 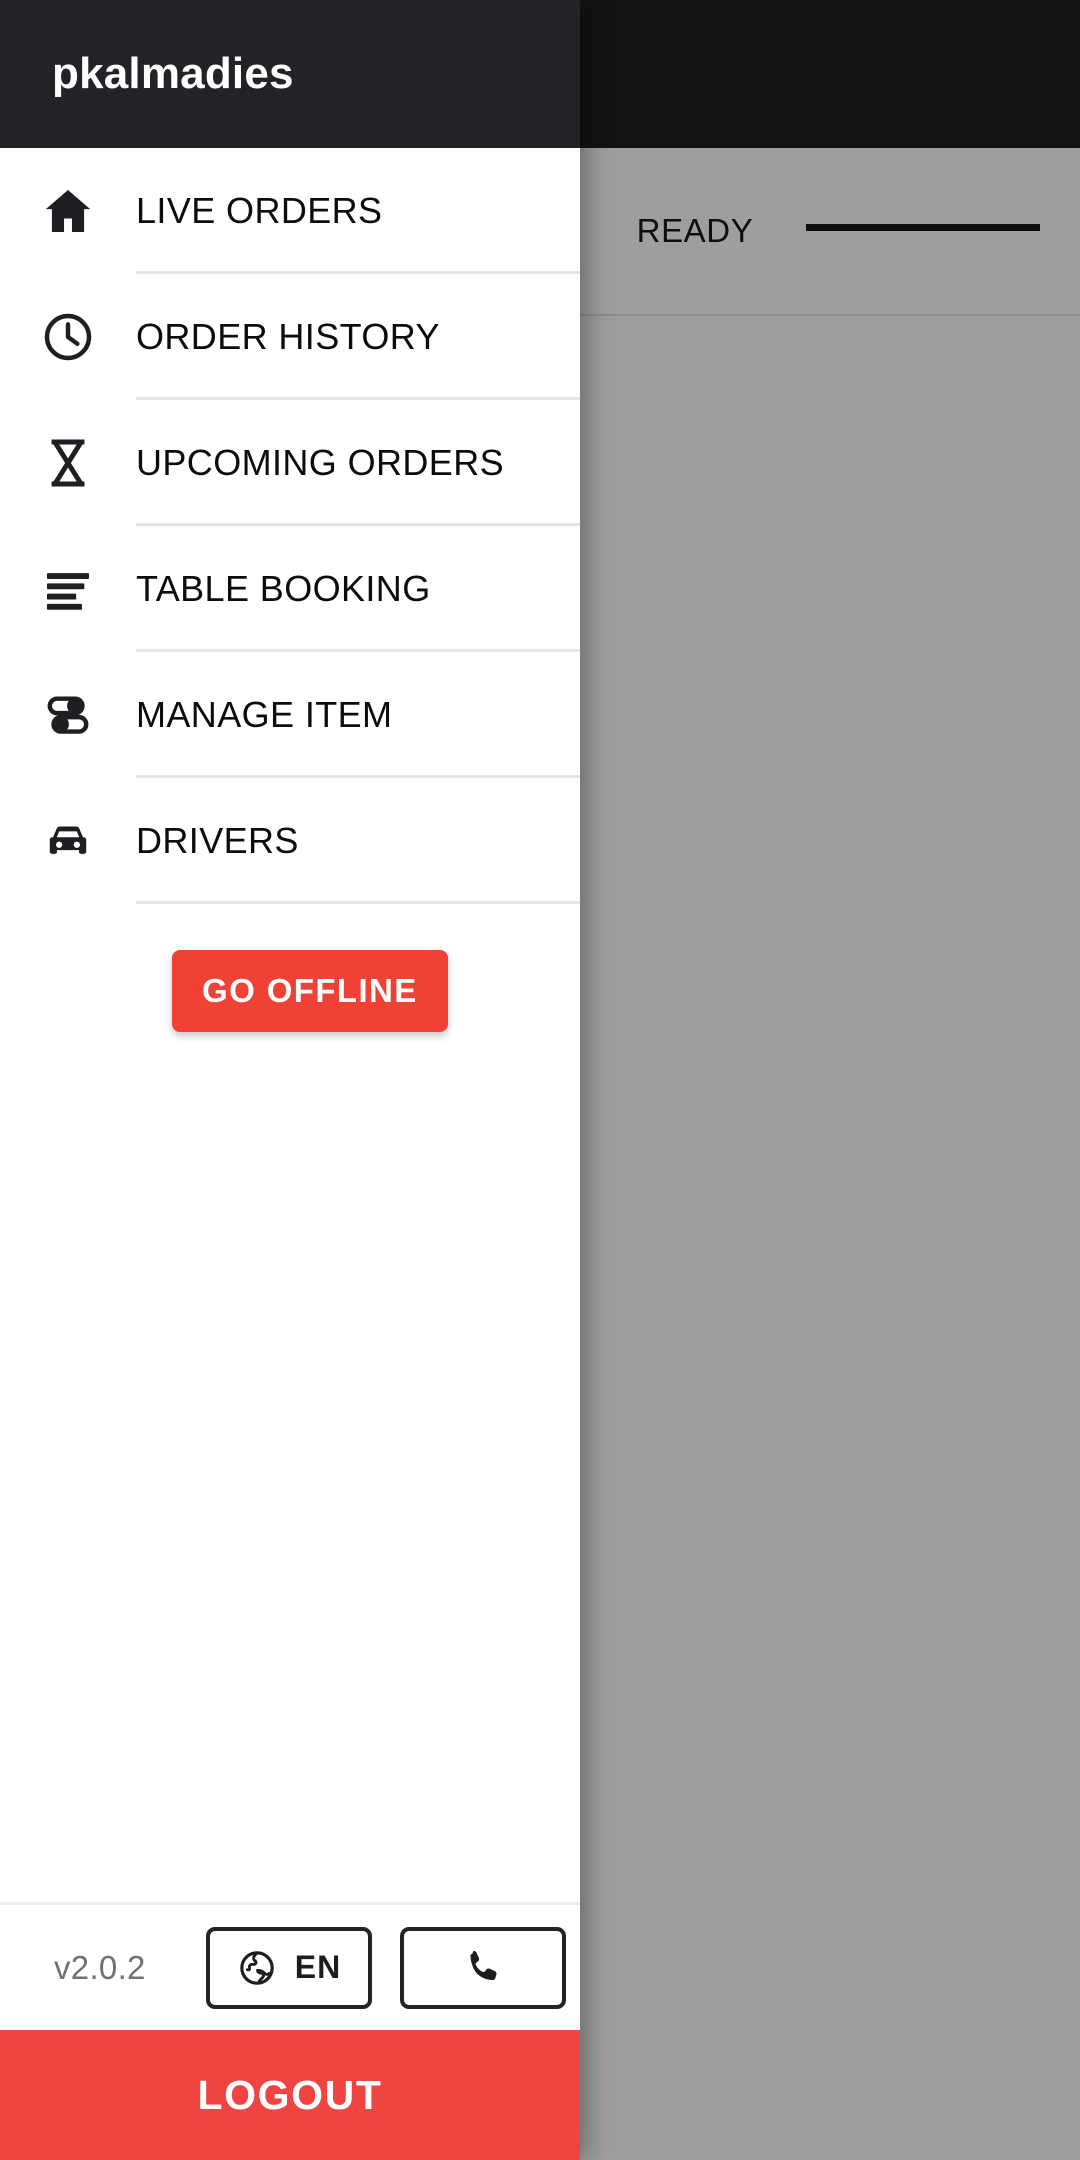 I want to click on language-label: EN, so click(x=318, y=1967).